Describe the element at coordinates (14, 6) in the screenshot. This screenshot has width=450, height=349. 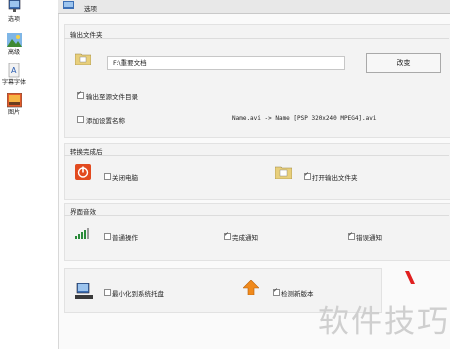
I see `monitor-icon` at that location.